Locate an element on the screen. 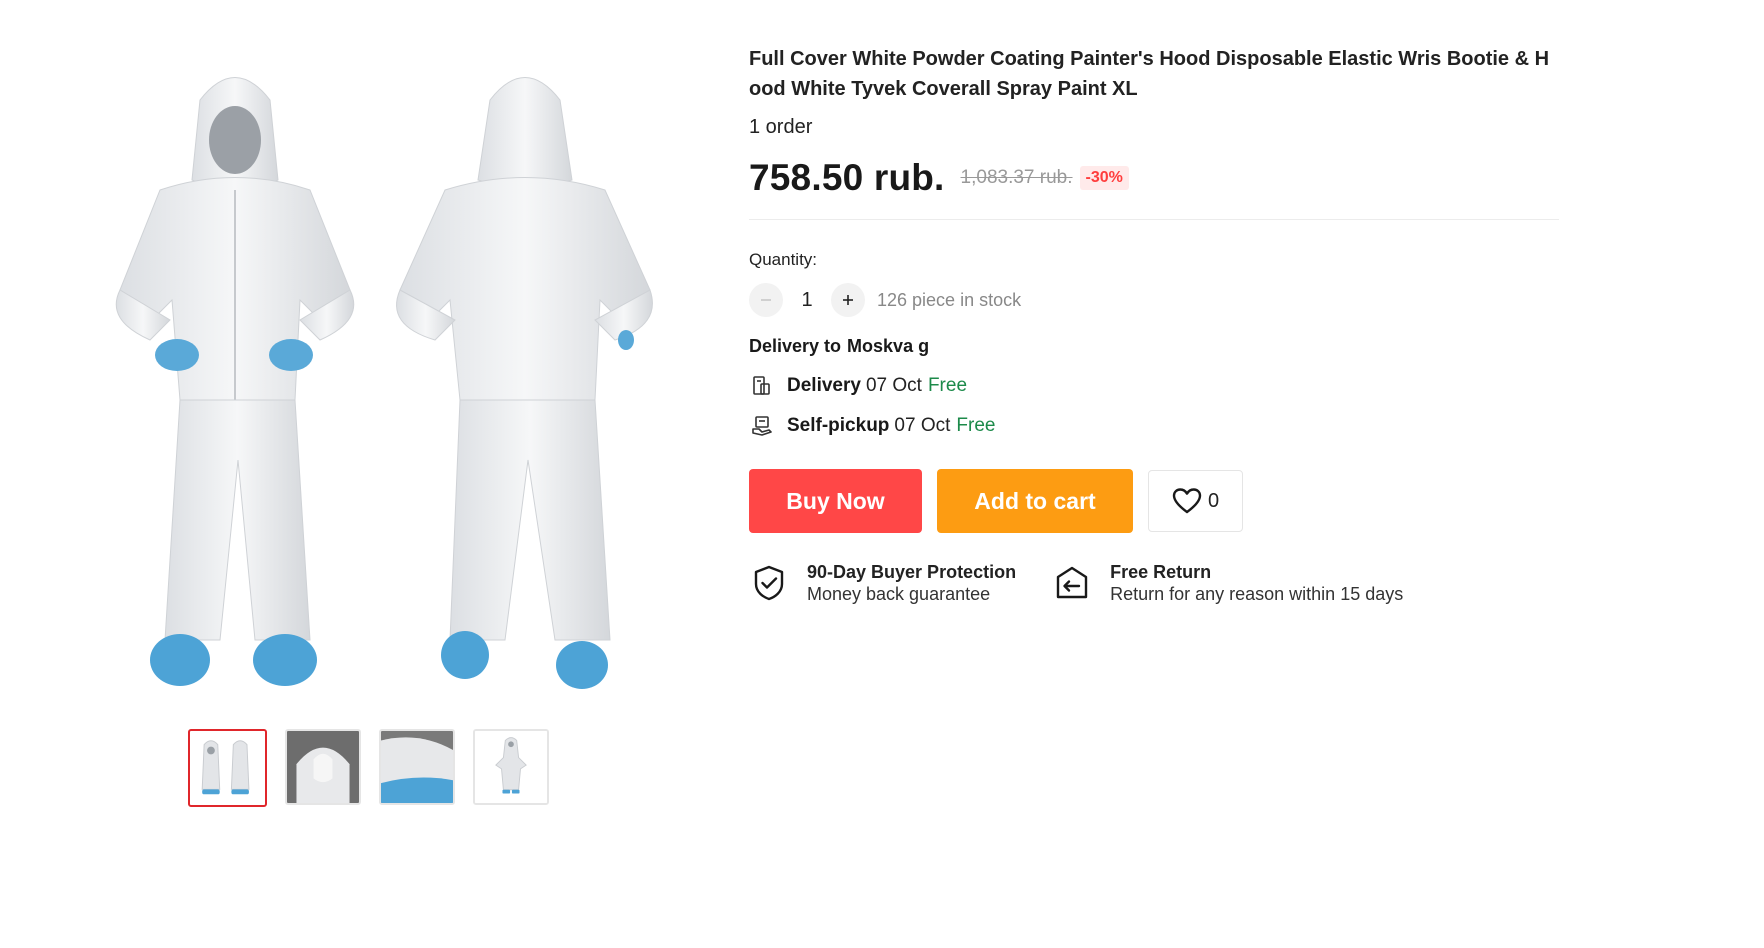 The image size is (1764, 948). delivery-option-label: Delivery is located at coordinates (824, 385).